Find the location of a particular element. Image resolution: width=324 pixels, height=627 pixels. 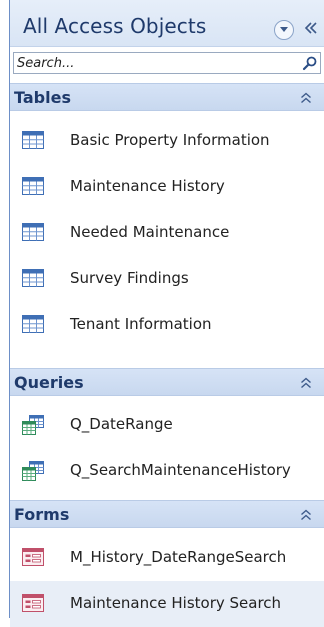

group-title: Tables is located at coordinates (42, 97).